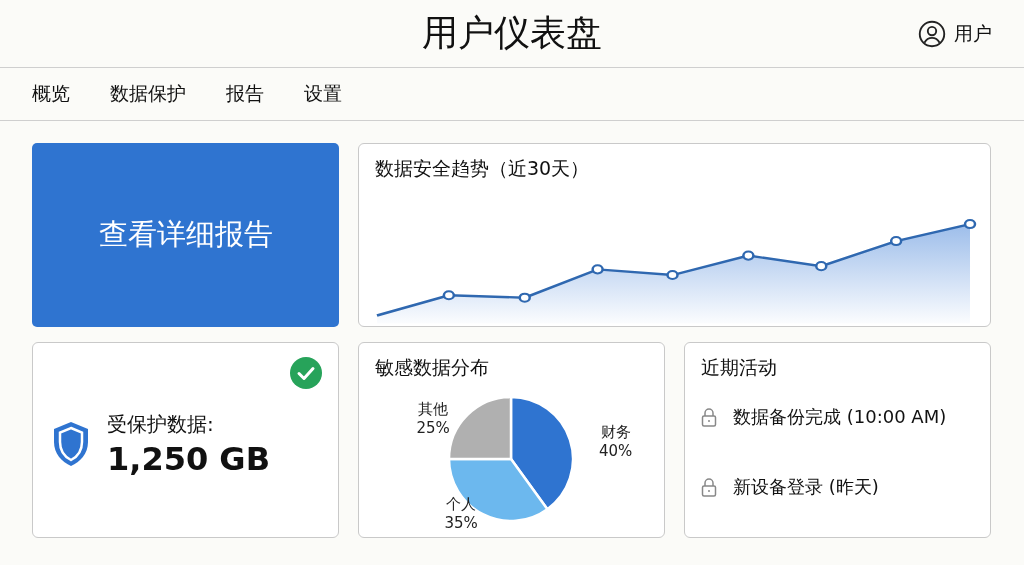 The width and height of the screenshot is (1024, 565). Describe the element at coordinates (51, 94) in the screenshot. I see `nav-tab: 概览` at that location.